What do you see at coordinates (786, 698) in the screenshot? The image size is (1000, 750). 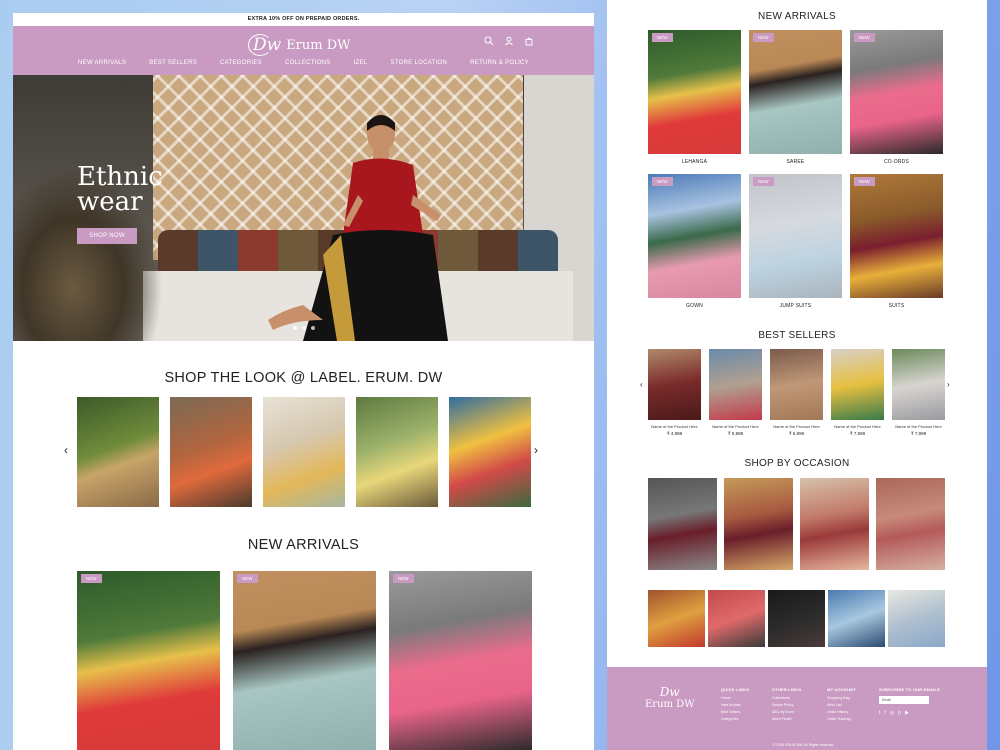 I see `footer-link: Collections` at bounding box center [786, 698].